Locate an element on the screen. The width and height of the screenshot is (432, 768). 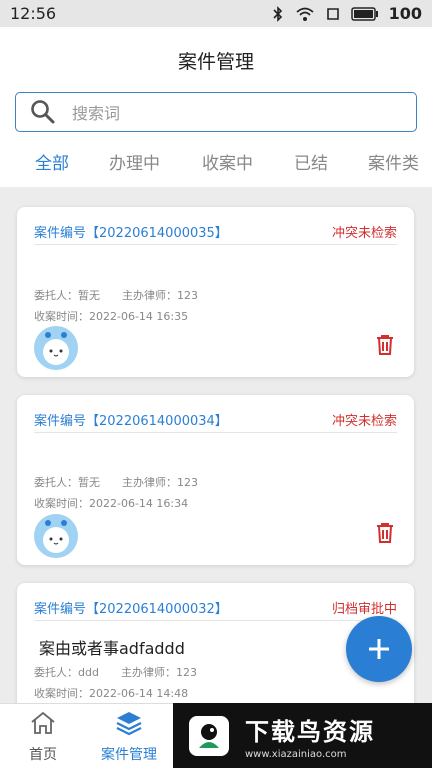
watermark-banner: 下载鸟资源 www.xiazainiao.com is located at coordinates (302, 735).